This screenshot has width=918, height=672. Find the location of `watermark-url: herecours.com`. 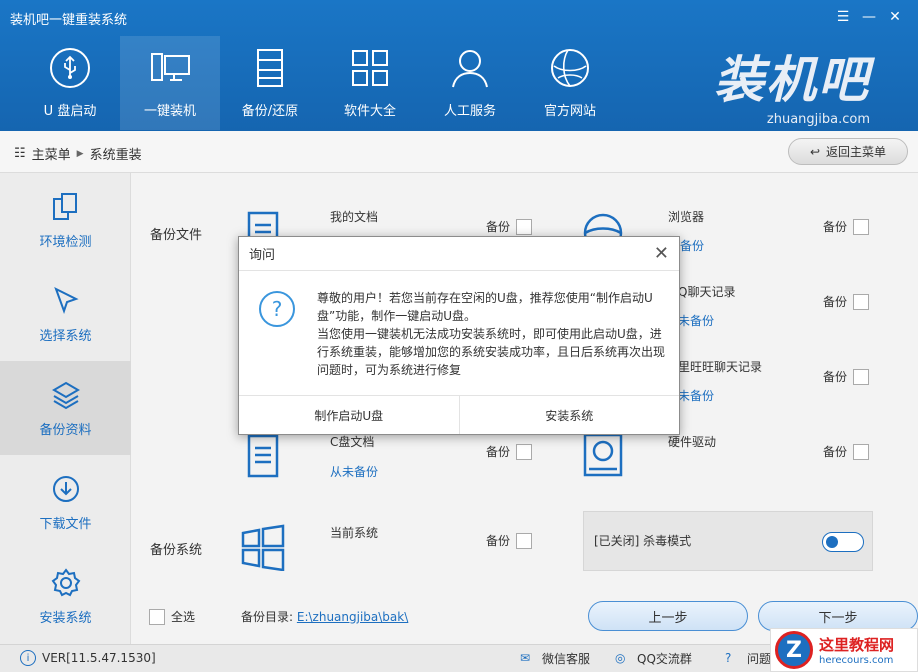

watermark-url: herecours.com is located at coordinates (856, 660).